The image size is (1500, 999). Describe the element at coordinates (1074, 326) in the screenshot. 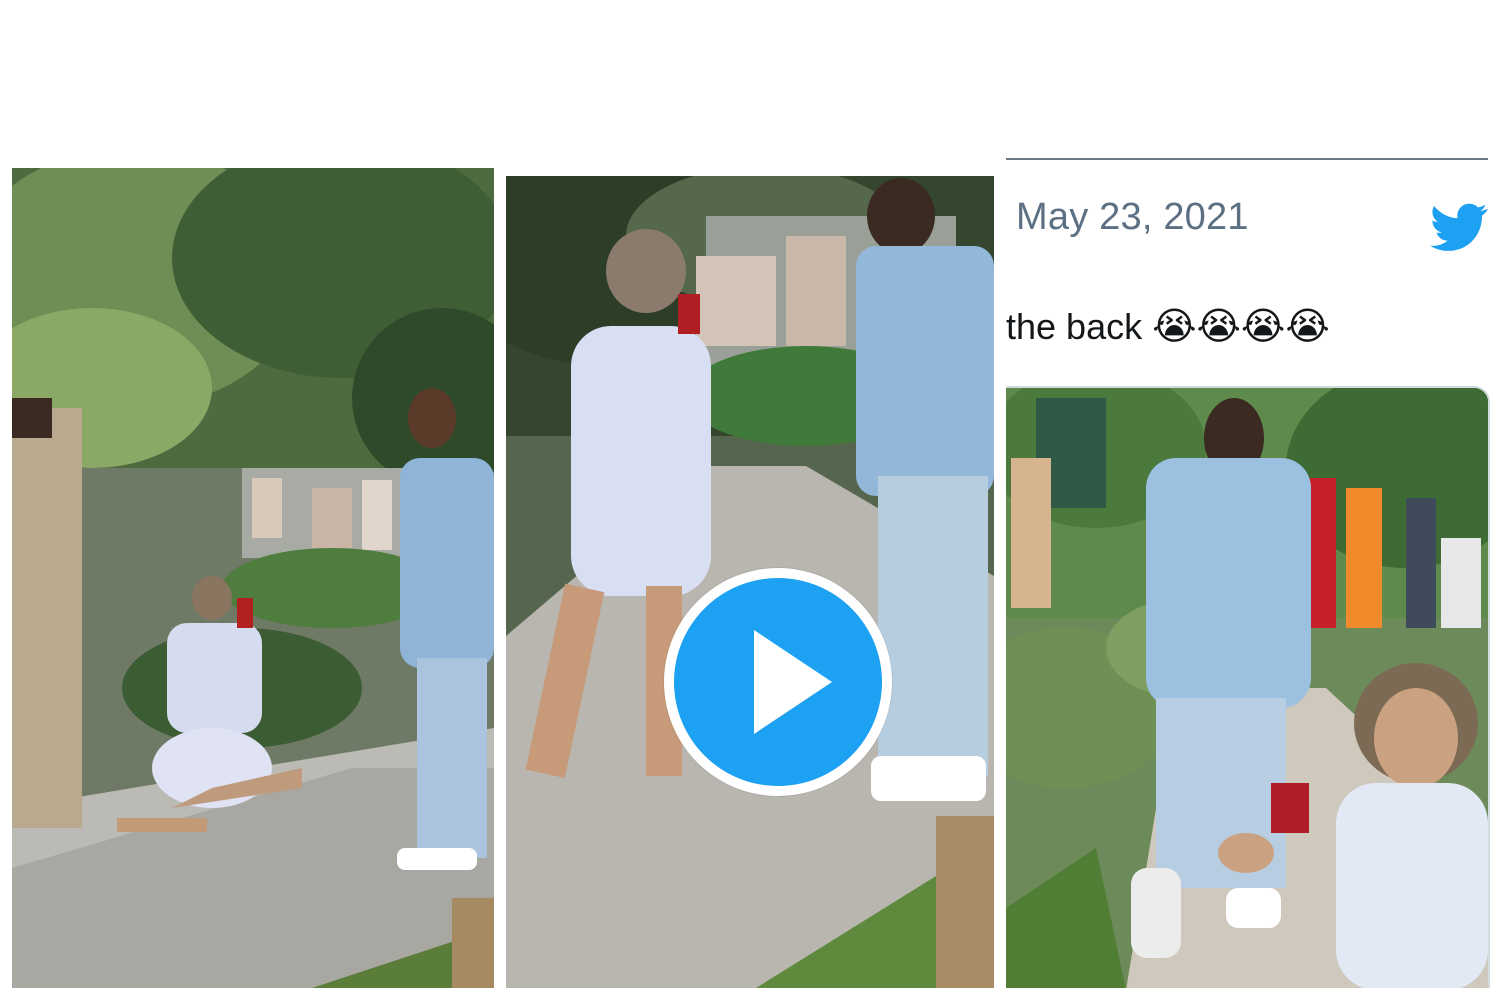

I see `tweet-text-body: the back` at that location.